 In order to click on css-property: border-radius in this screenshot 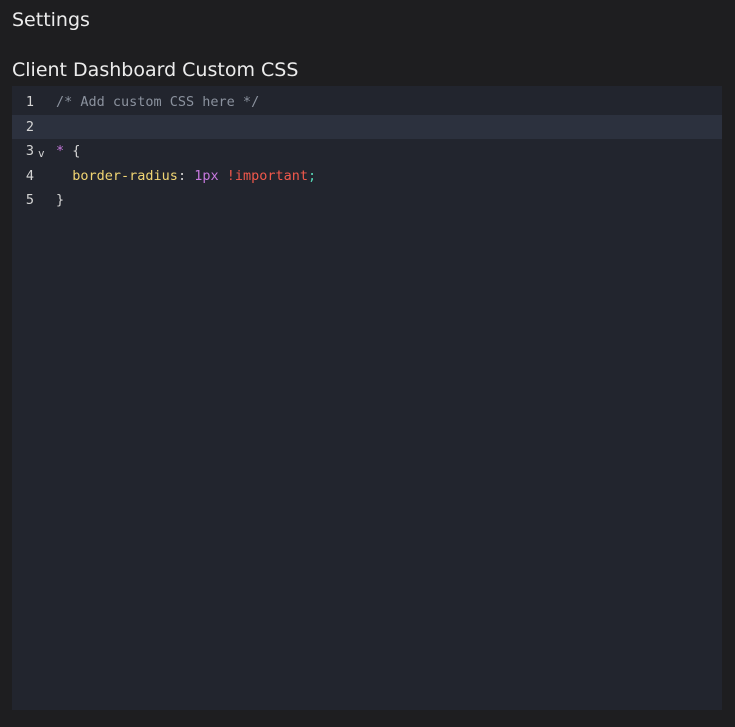, I will do `click(125, 176)`.